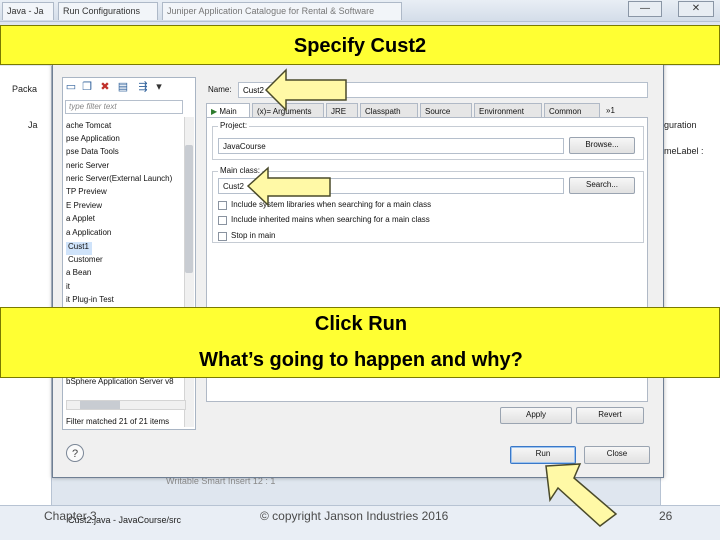  I want to click on arrow-to-main-class-field, so click(288, 186).